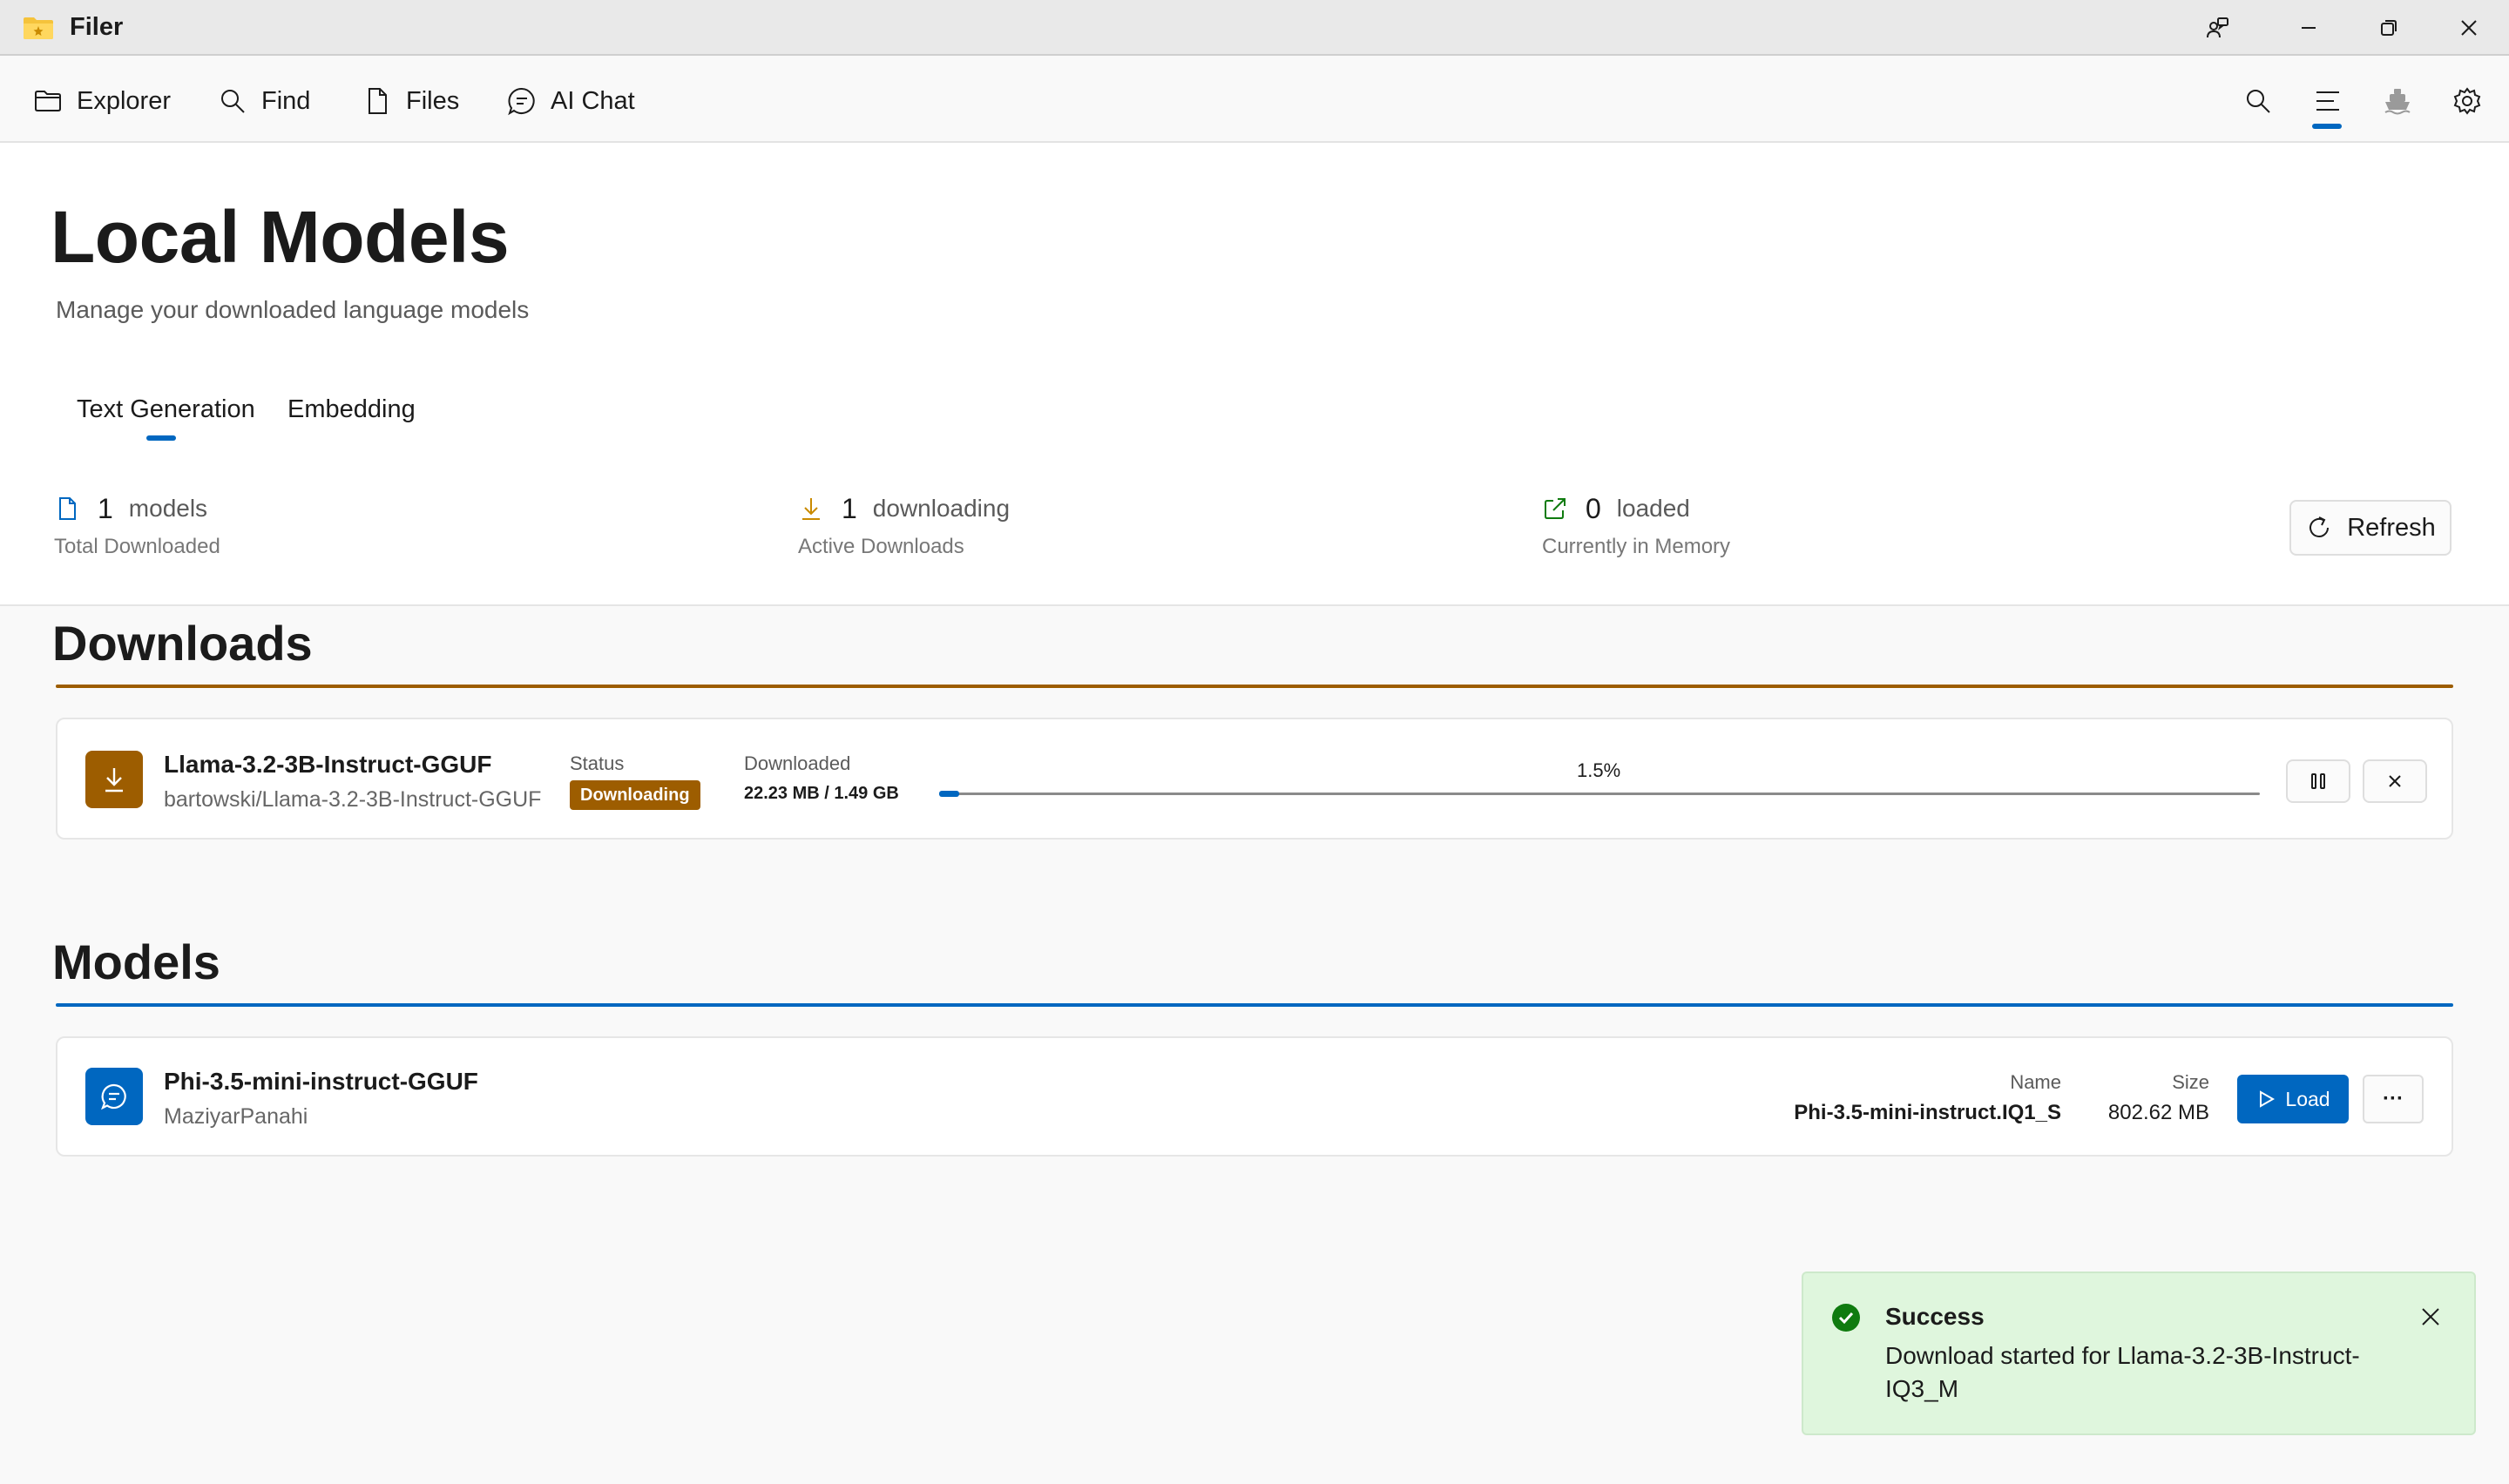  I want to click on toast-title: Success, so click(1935, 1316).